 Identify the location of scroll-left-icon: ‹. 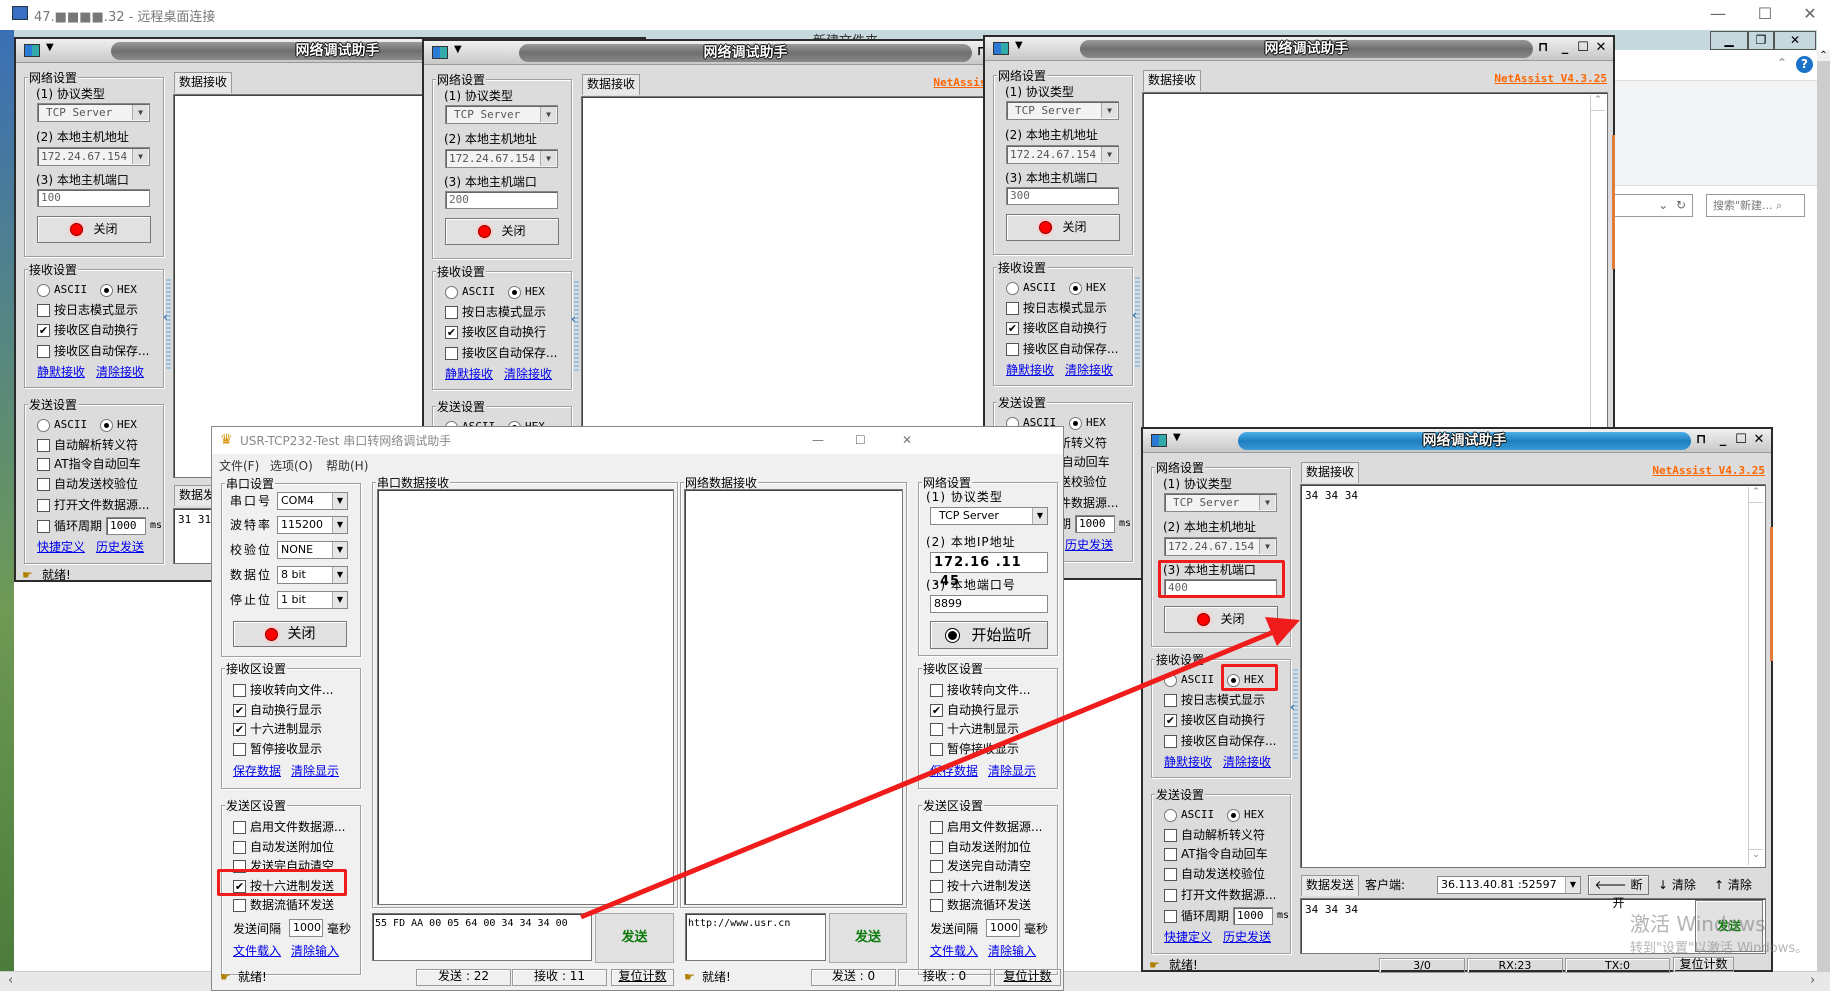
(10, 980).